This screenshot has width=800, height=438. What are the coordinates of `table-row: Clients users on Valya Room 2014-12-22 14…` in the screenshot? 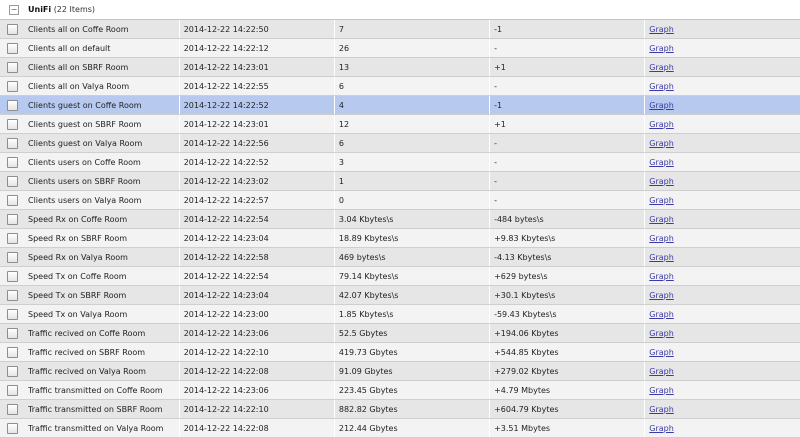 It's located at (400, 200).